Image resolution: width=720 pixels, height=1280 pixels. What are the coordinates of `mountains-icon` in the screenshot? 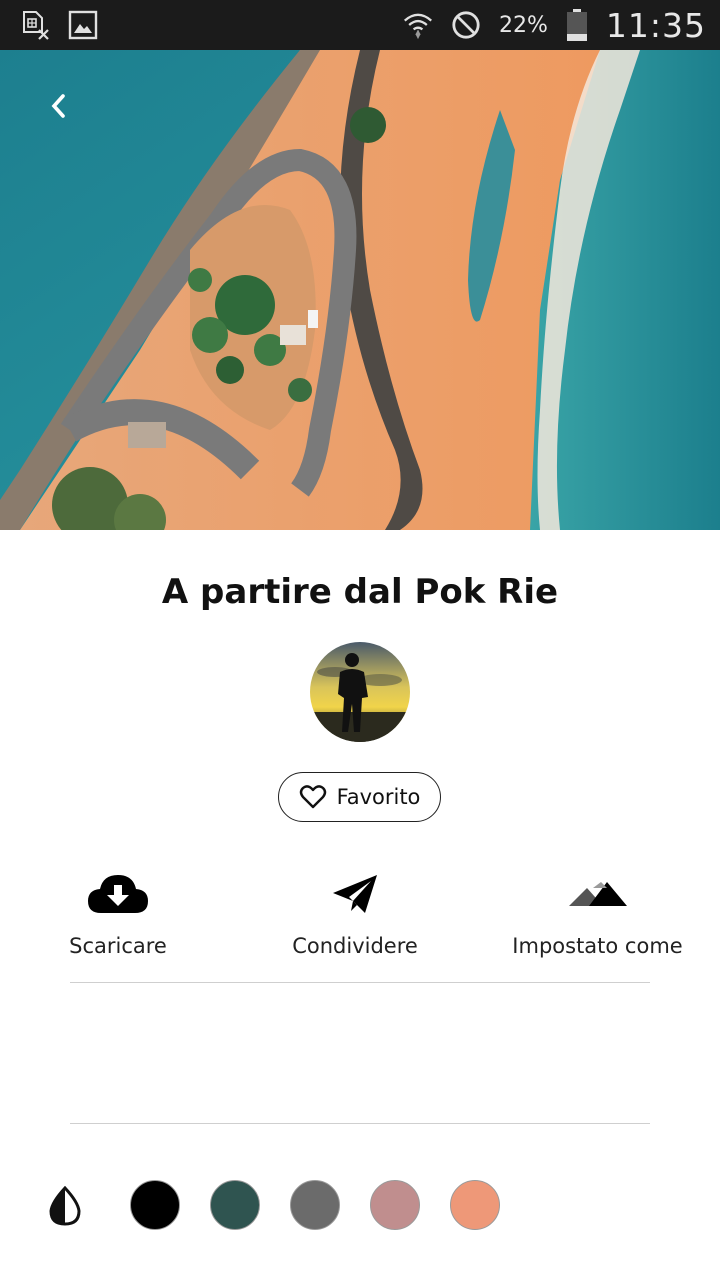 It's located at (597, 893).